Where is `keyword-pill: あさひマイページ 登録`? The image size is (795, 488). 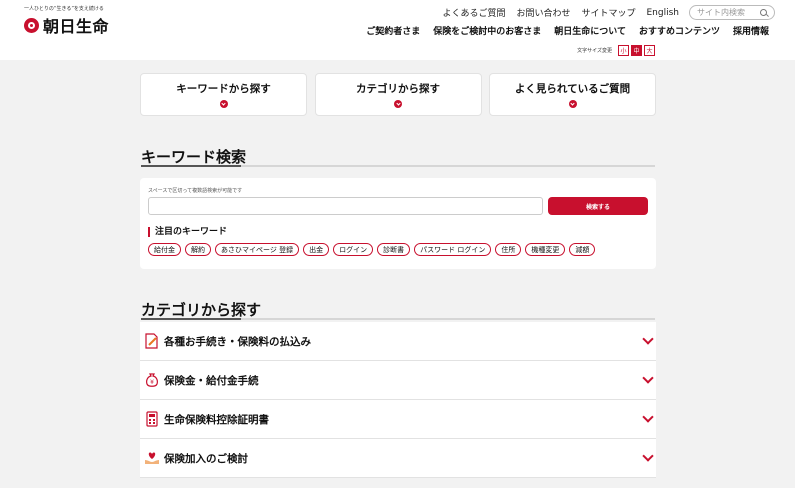 keyword-pill: あさひマイページ 登録 is located at coordinates (257, 249).